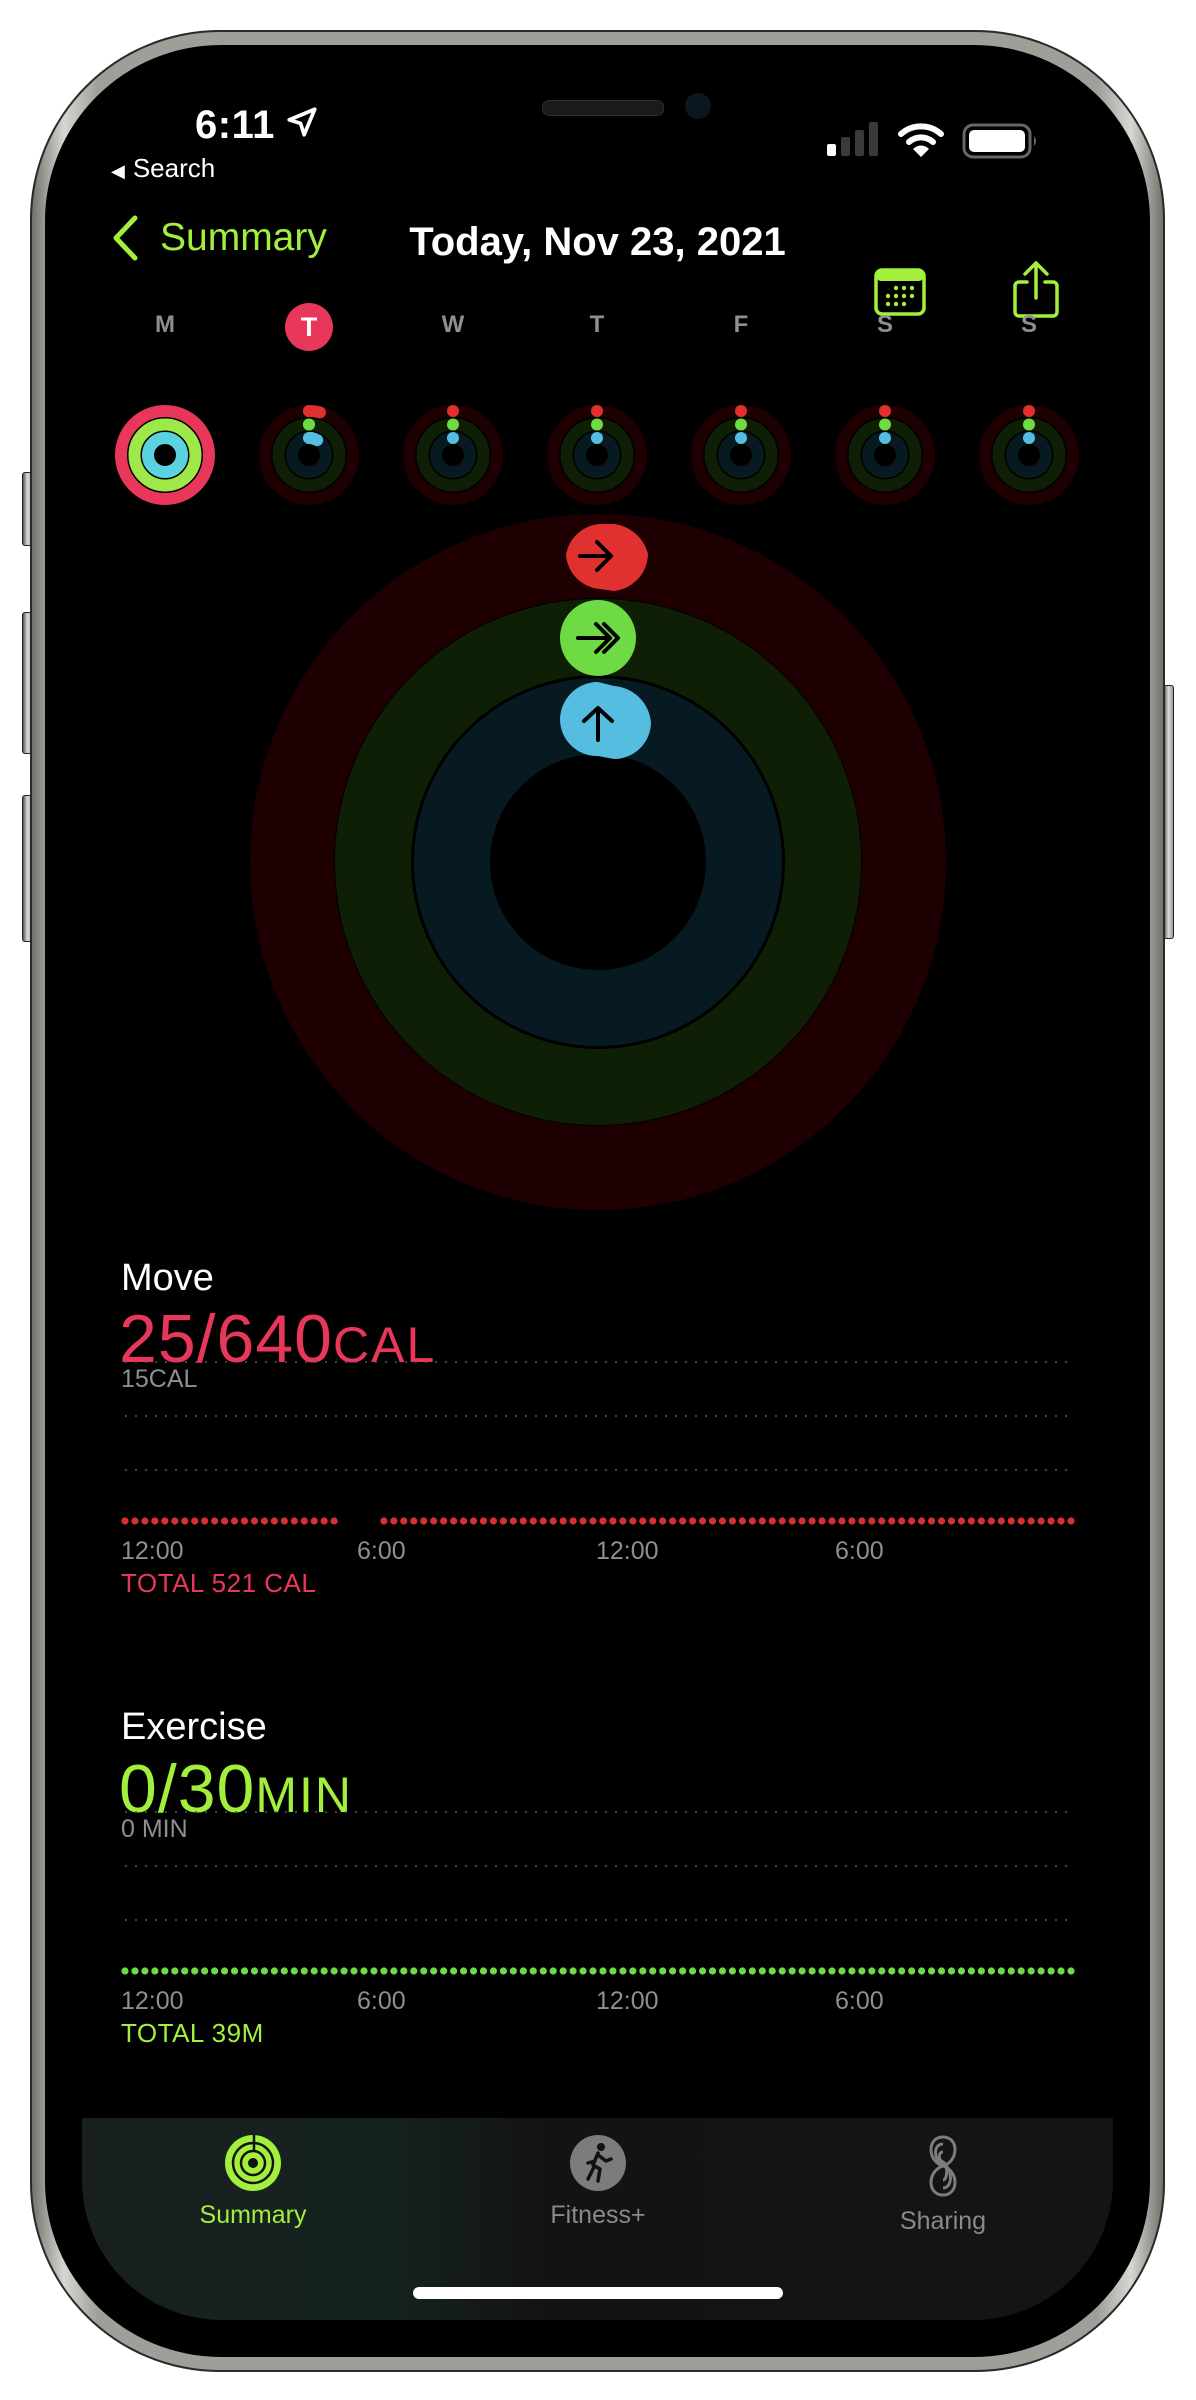 The width and height of the screenshot is (1196, 2400). What do you see at coordinates (253, 2163) in the screenshot?
I see `activity-rings-icon` at bounding box center [253, 2163].